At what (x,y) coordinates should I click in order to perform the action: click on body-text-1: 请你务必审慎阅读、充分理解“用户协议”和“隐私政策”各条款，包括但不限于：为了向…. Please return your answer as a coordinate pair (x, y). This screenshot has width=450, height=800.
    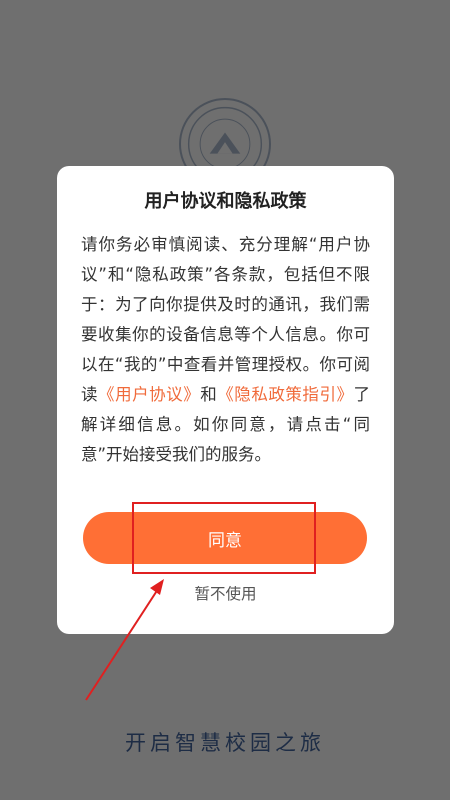
    Looking at the image, I should click on (225, 319).